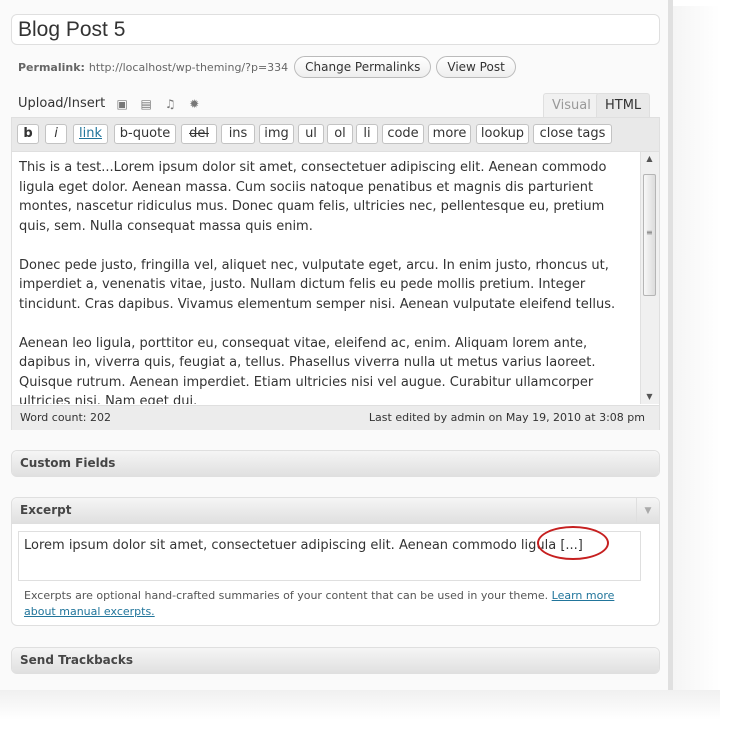 This screenshot has height=735, width=738. What do you see at coordinates (311, 134) in the screenshot?
I see `qt-ul-button: ul` at bounding box center [311, 134].